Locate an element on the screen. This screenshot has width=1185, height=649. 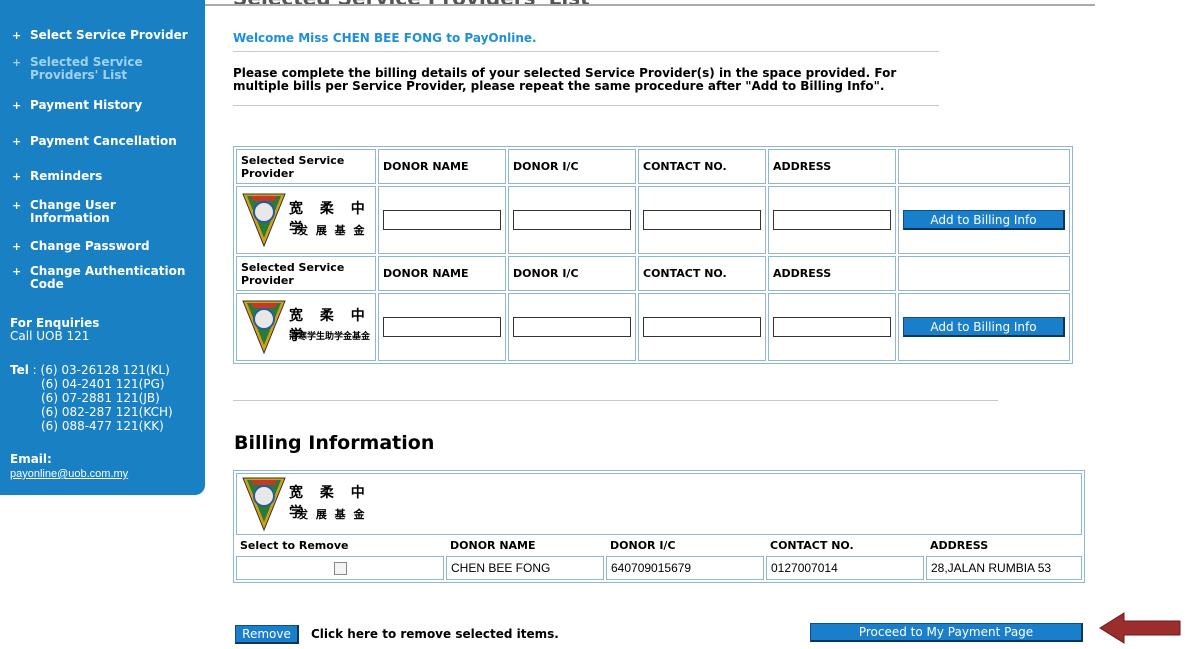
table-row: 宽 柔 中 学 发 展 基 金 Add to Billing Info is located at coordinates (653, 220).